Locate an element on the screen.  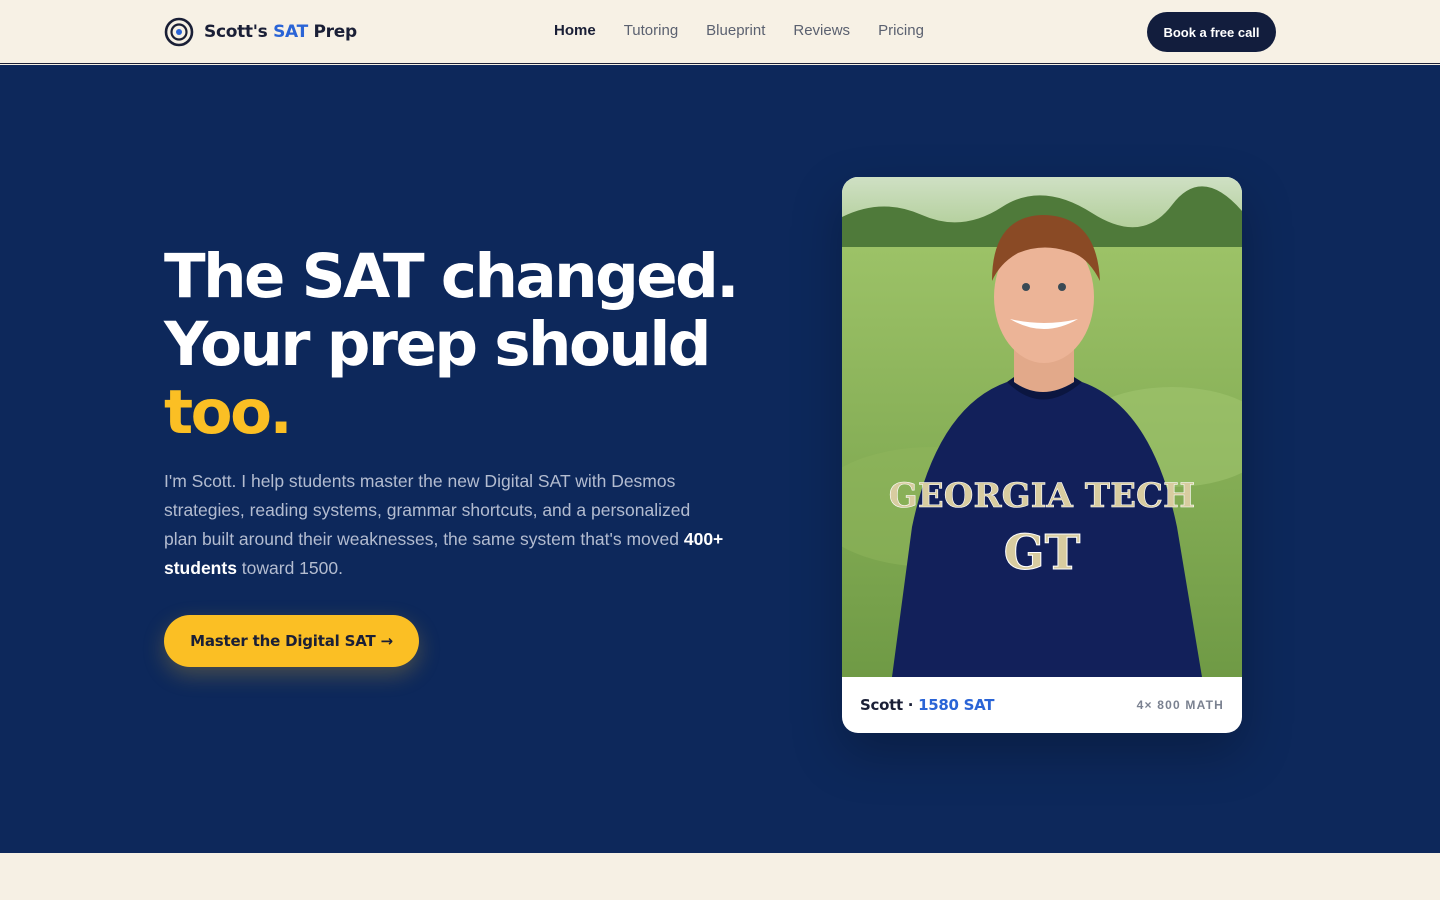
master-sat-button: Master the Digital SAT → is located at coordinates (291, 641).